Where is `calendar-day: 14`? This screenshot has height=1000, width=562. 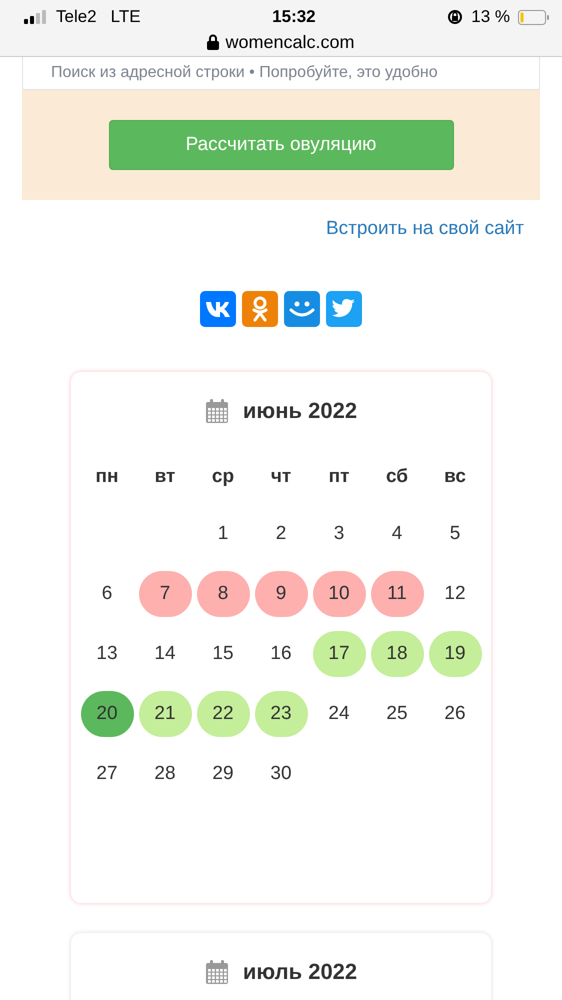 calendar-day: 14 is located at coordinates (165, 654).